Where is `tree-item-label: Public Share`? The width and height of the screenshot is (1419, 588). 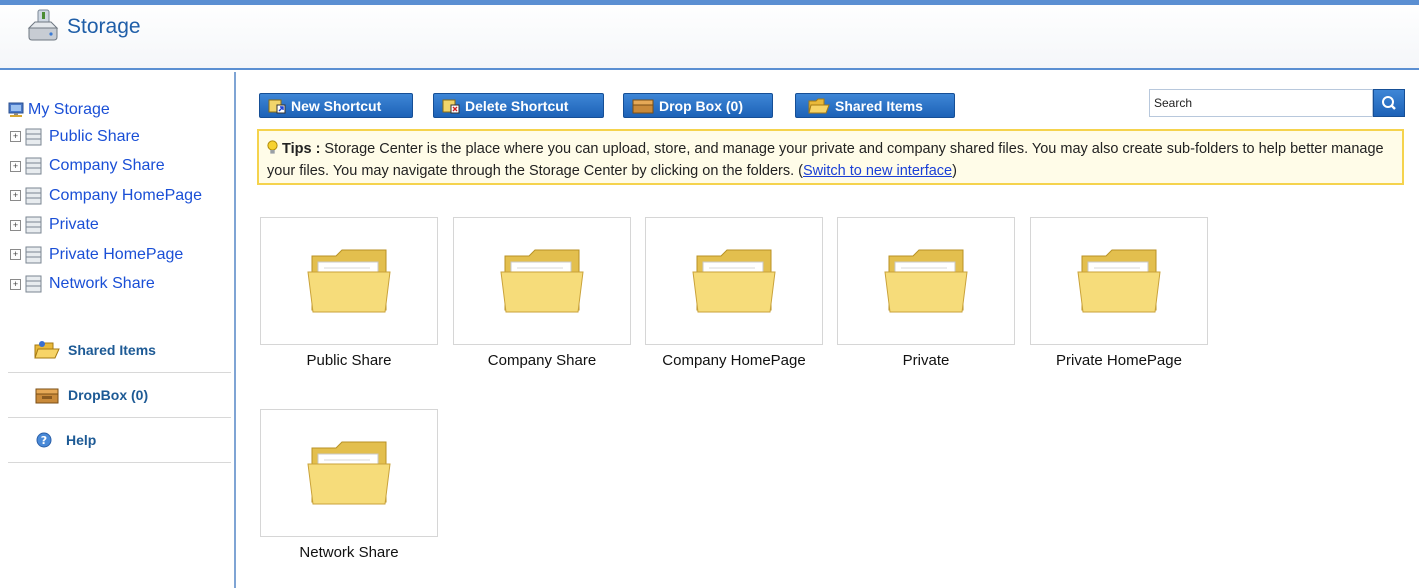
tree-item-label: Public Share is located at coordinates (94, 136).